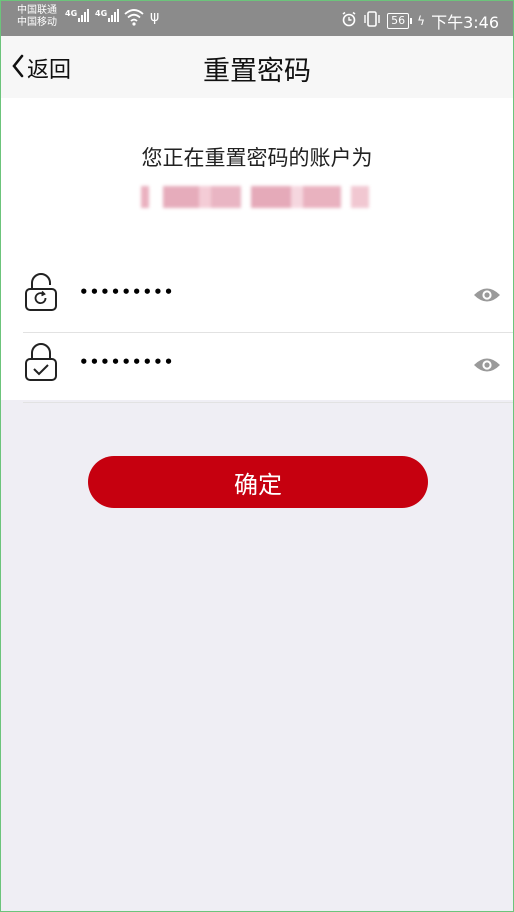 Image resolution: width=514 pixels, height=912 pixels. Describe the element at coordinates (71, 13) in the screenshot. I see `network-type-1: 4G` at that location.